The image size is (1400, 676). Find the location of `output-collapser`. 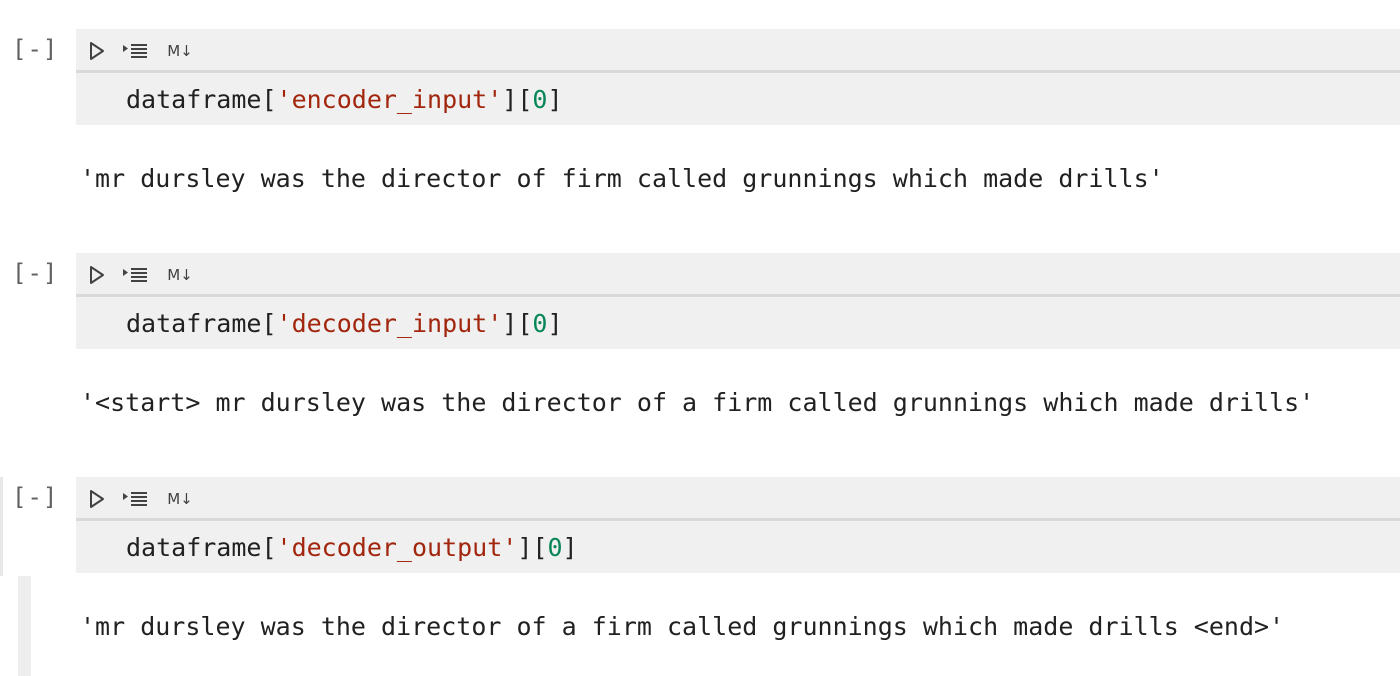

output-collapser is located at coordinates (24, 626).